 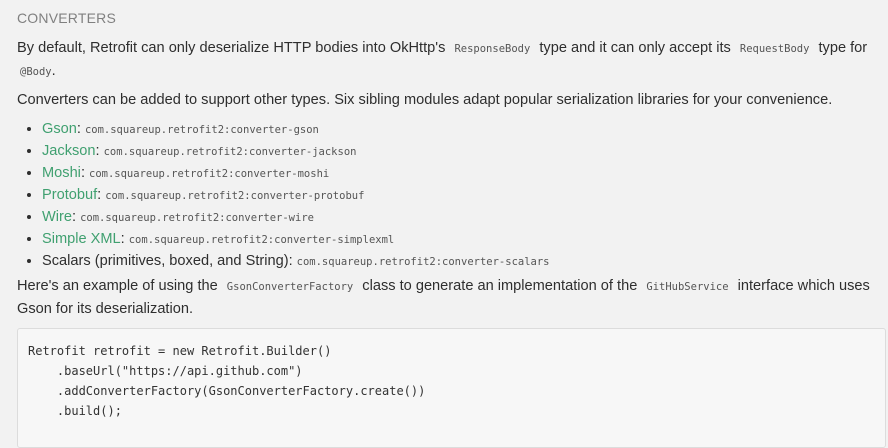 What do you see at coordinates (492, 49) in the screenshot?
I see `response-body-code: ResponseBody` at bounding box center [492, 49].